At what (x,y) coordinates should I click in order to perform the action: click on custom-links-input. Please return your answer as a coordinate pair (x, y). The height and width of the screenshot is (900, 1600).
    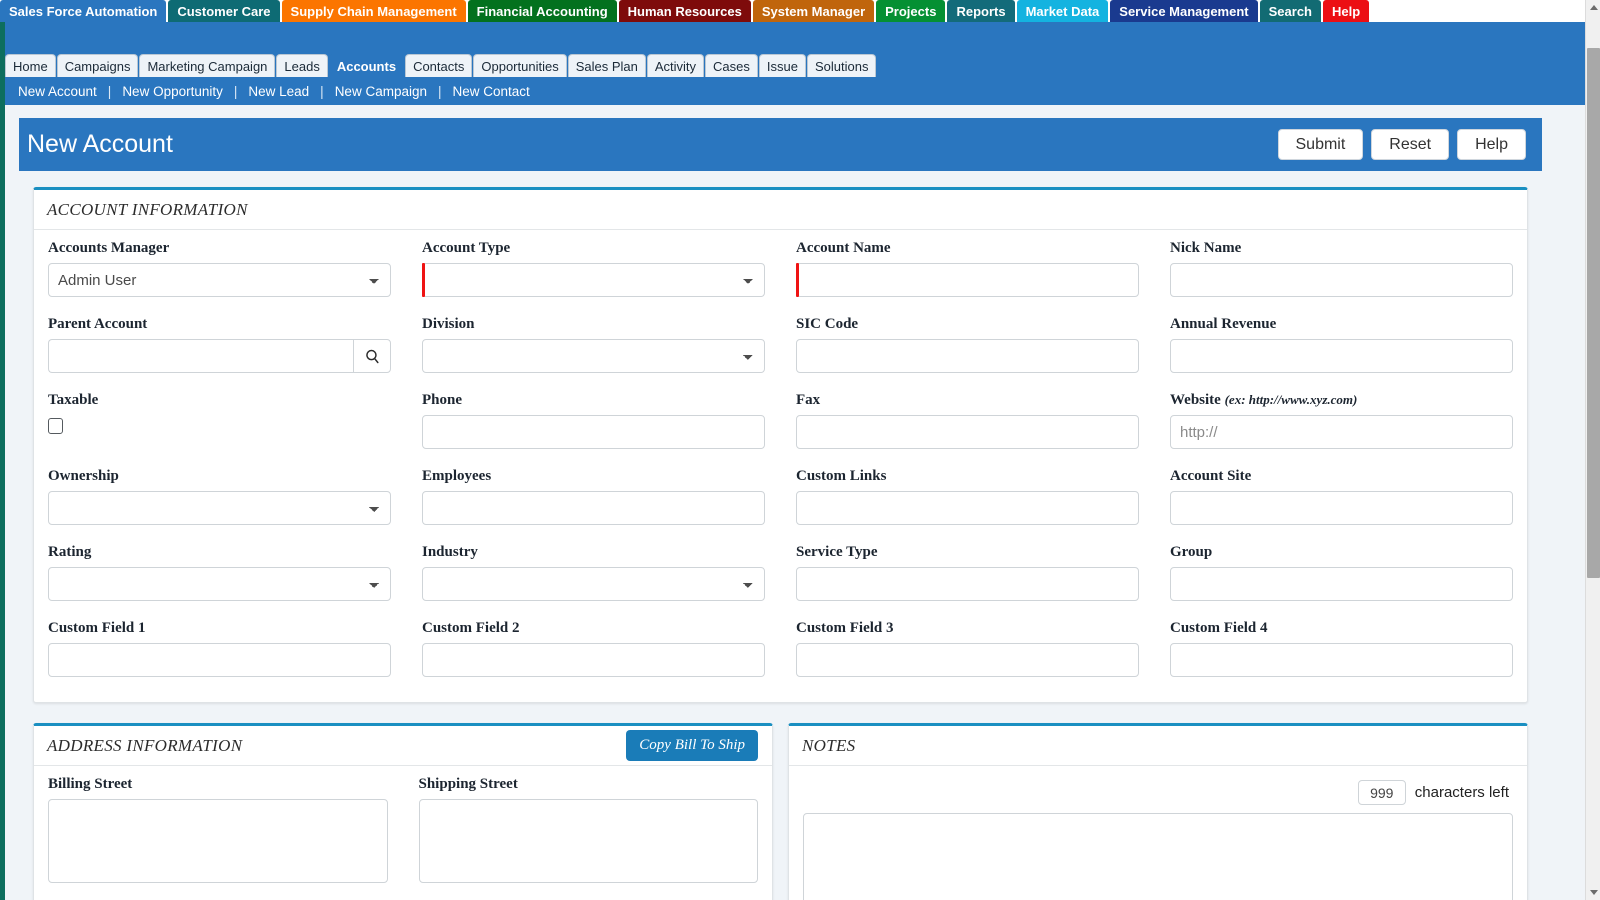
    Looking at the image, I should click on (967, 508).